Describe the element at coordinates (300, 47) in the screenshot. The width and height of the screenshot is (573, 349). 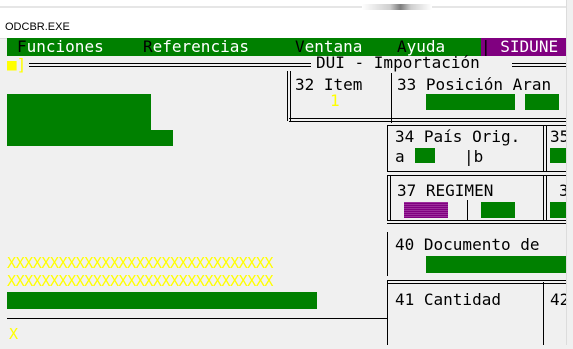
I see `menu-hotkey: V` at that location.